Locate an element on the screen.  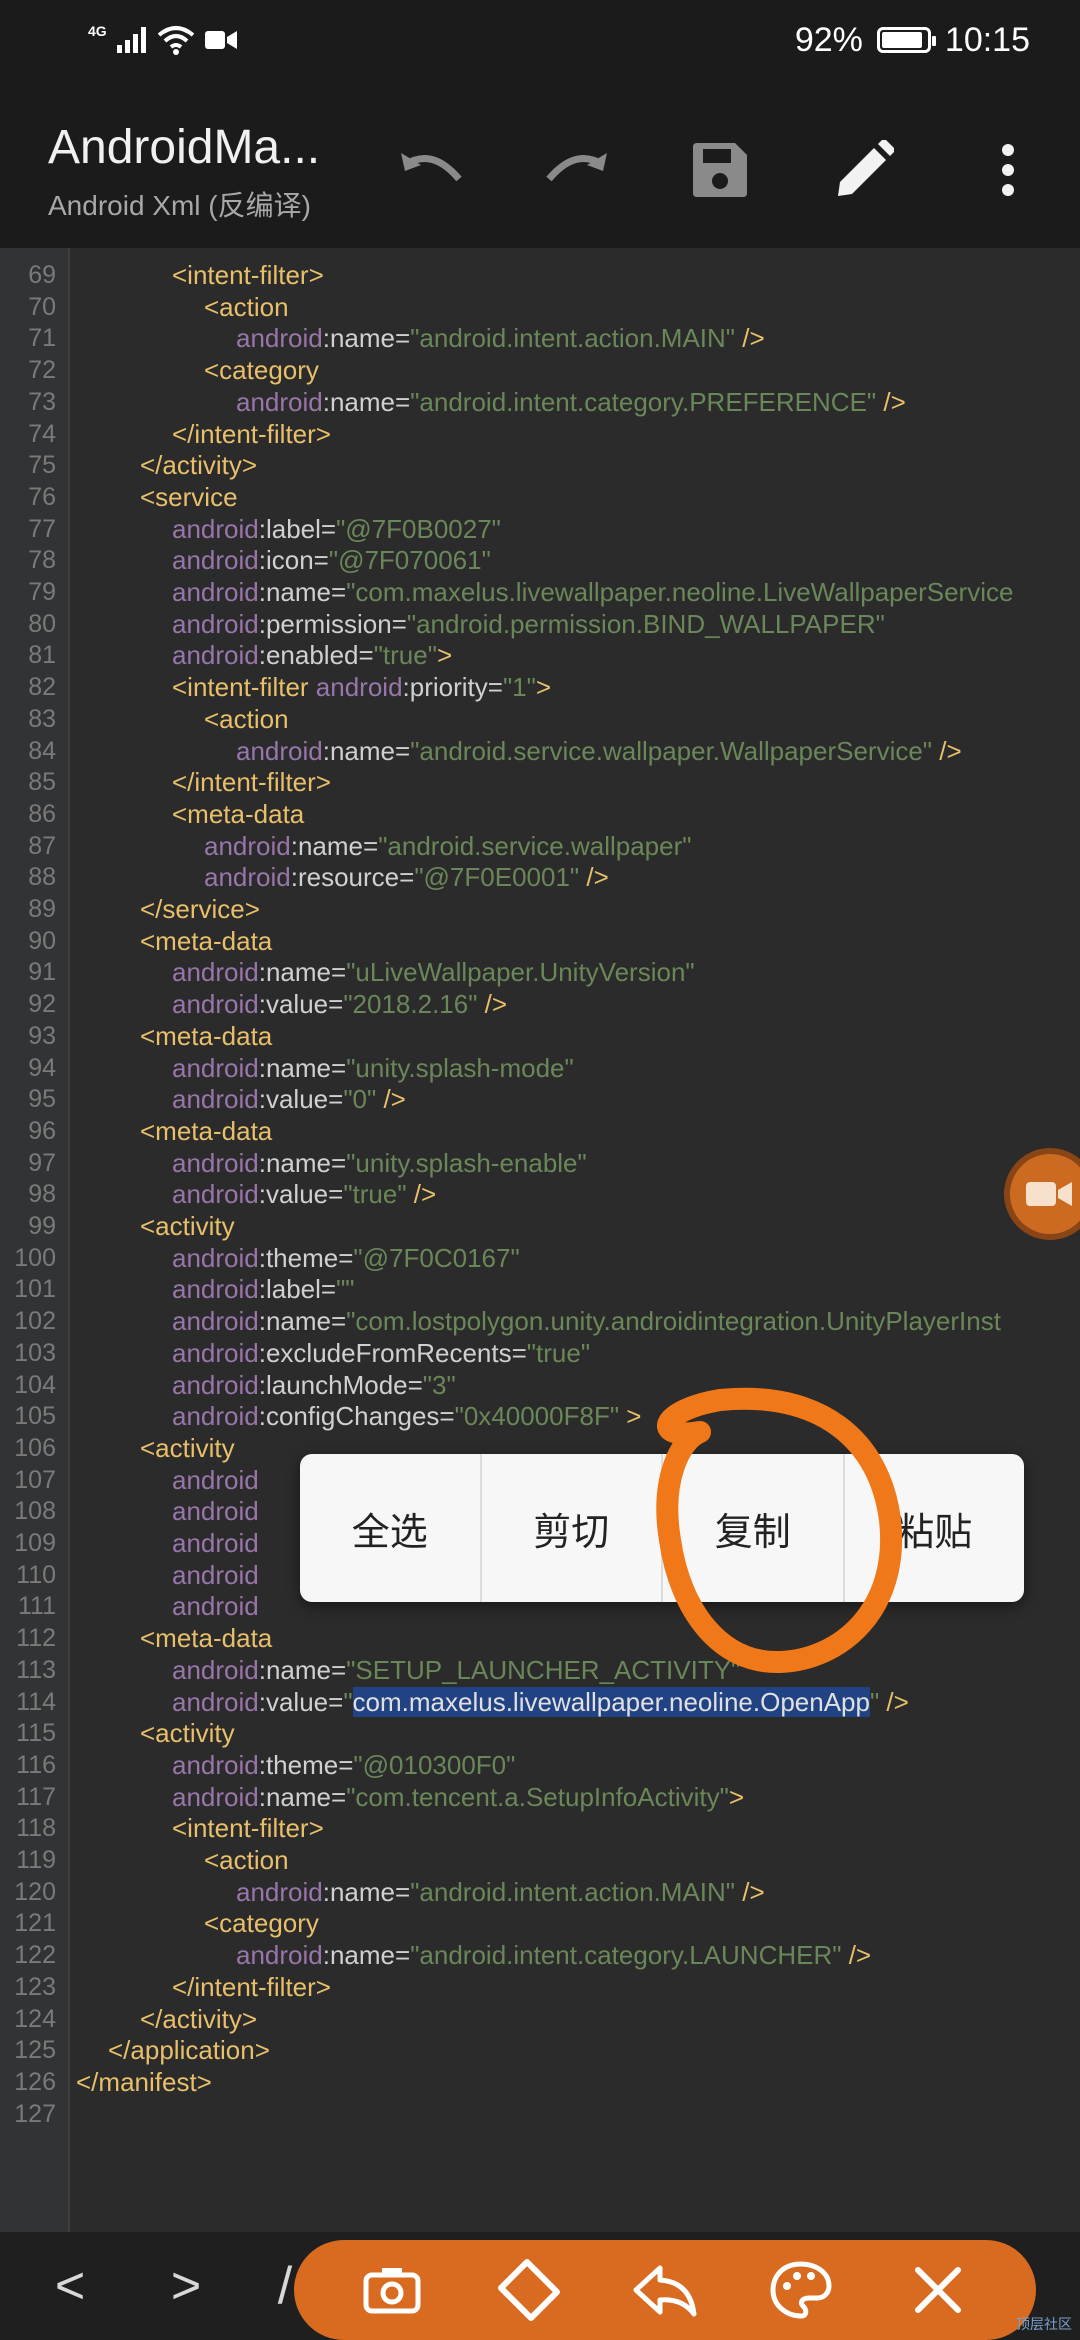
code-token: "android.intent.category.PREFERENCE" is located at coordinates (643, 401).